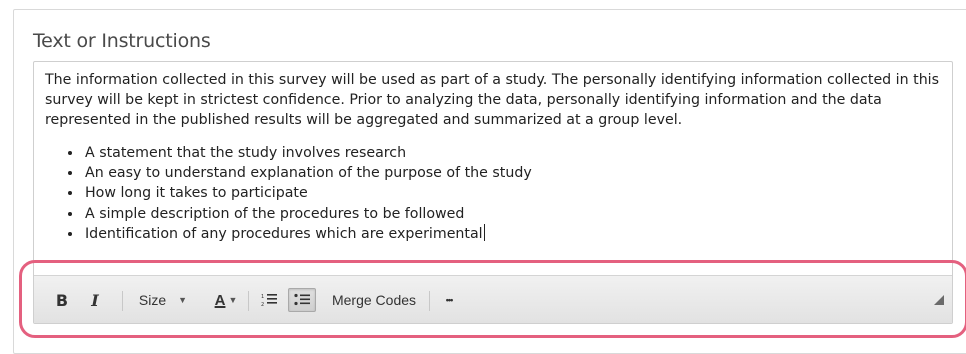 Image resolution: width=966 pixels, height=354 pixels. Describe the element at coordinates (262, 304) in the screenshot. I see `svg-text: 2` at that location.